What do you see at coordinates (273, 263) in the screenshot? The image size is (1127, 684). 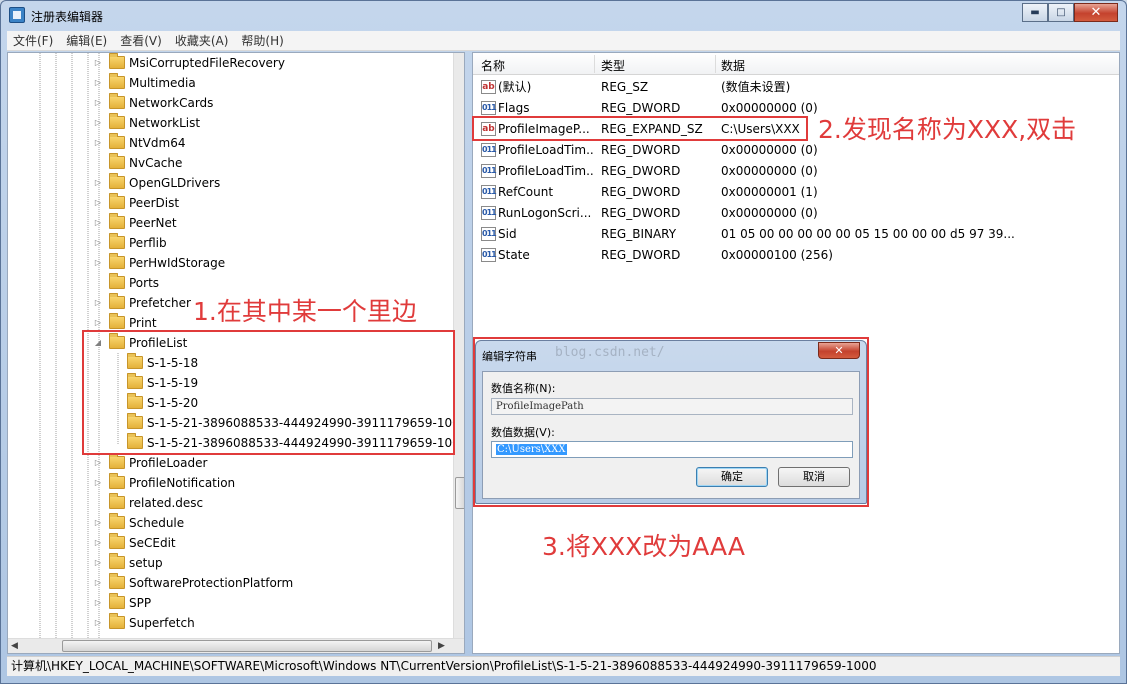 I see `tree-item: ▷ PerHwIdStorage` at bounding box center [273, 263].